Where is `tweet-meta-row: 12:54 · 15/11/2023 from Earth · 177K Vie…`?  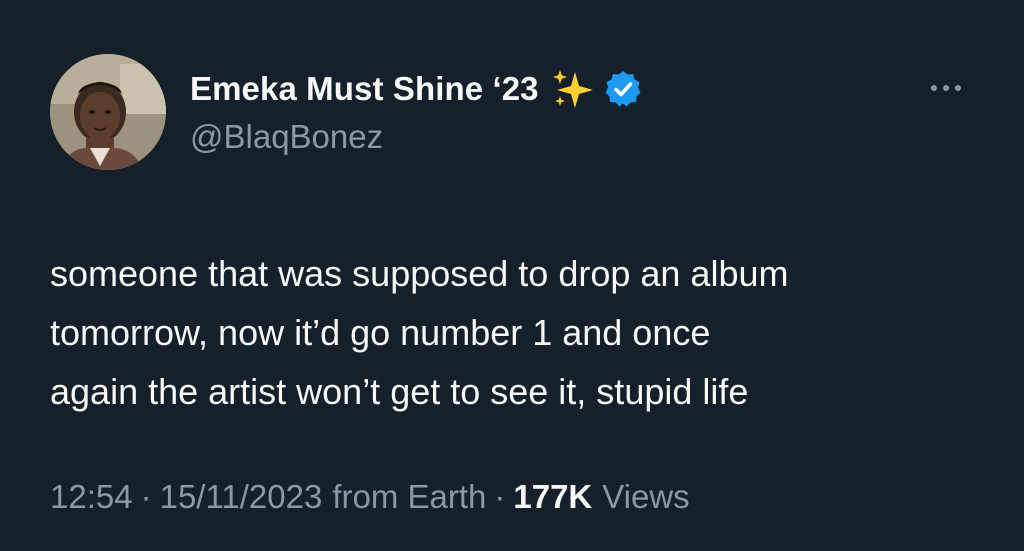 tweet-meta-row: 12:54 · 15/11/2023 from Earth · 177K Vie… is located at coordinates (370, 497).